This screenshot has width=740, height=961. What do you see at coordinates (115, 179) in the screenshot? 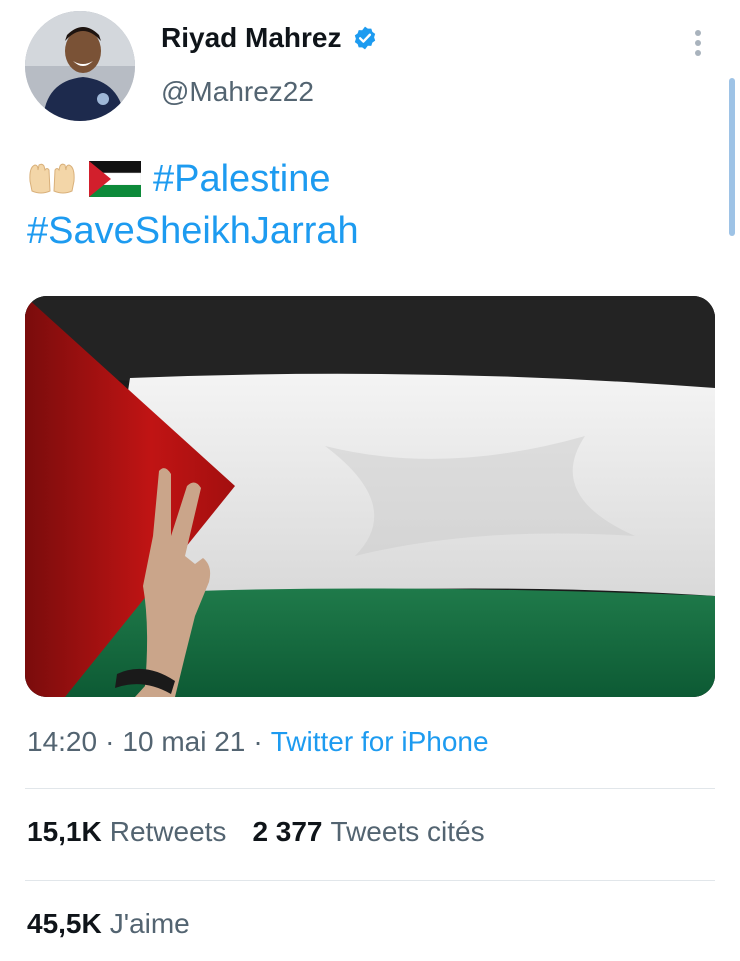
I see `palestine-flag-emoji-icon` at bounding box center [115, 179].